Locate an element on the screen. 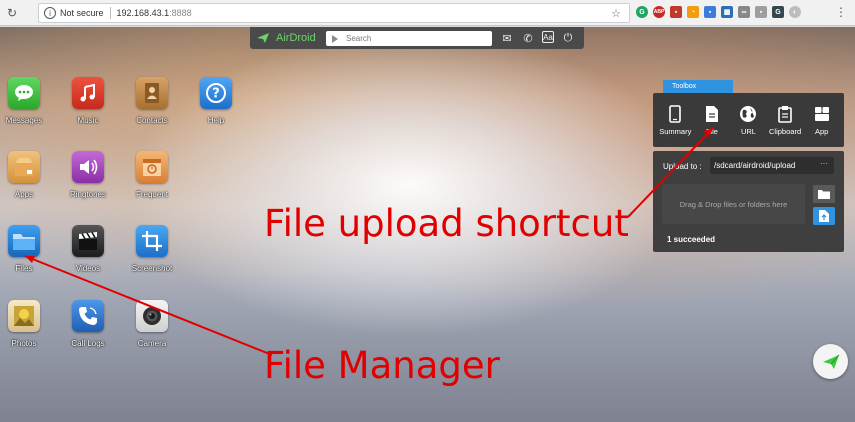 The height and width of the screenshot is (422, 855). mail-icon: ✉ is located at coordinates (507, 38).